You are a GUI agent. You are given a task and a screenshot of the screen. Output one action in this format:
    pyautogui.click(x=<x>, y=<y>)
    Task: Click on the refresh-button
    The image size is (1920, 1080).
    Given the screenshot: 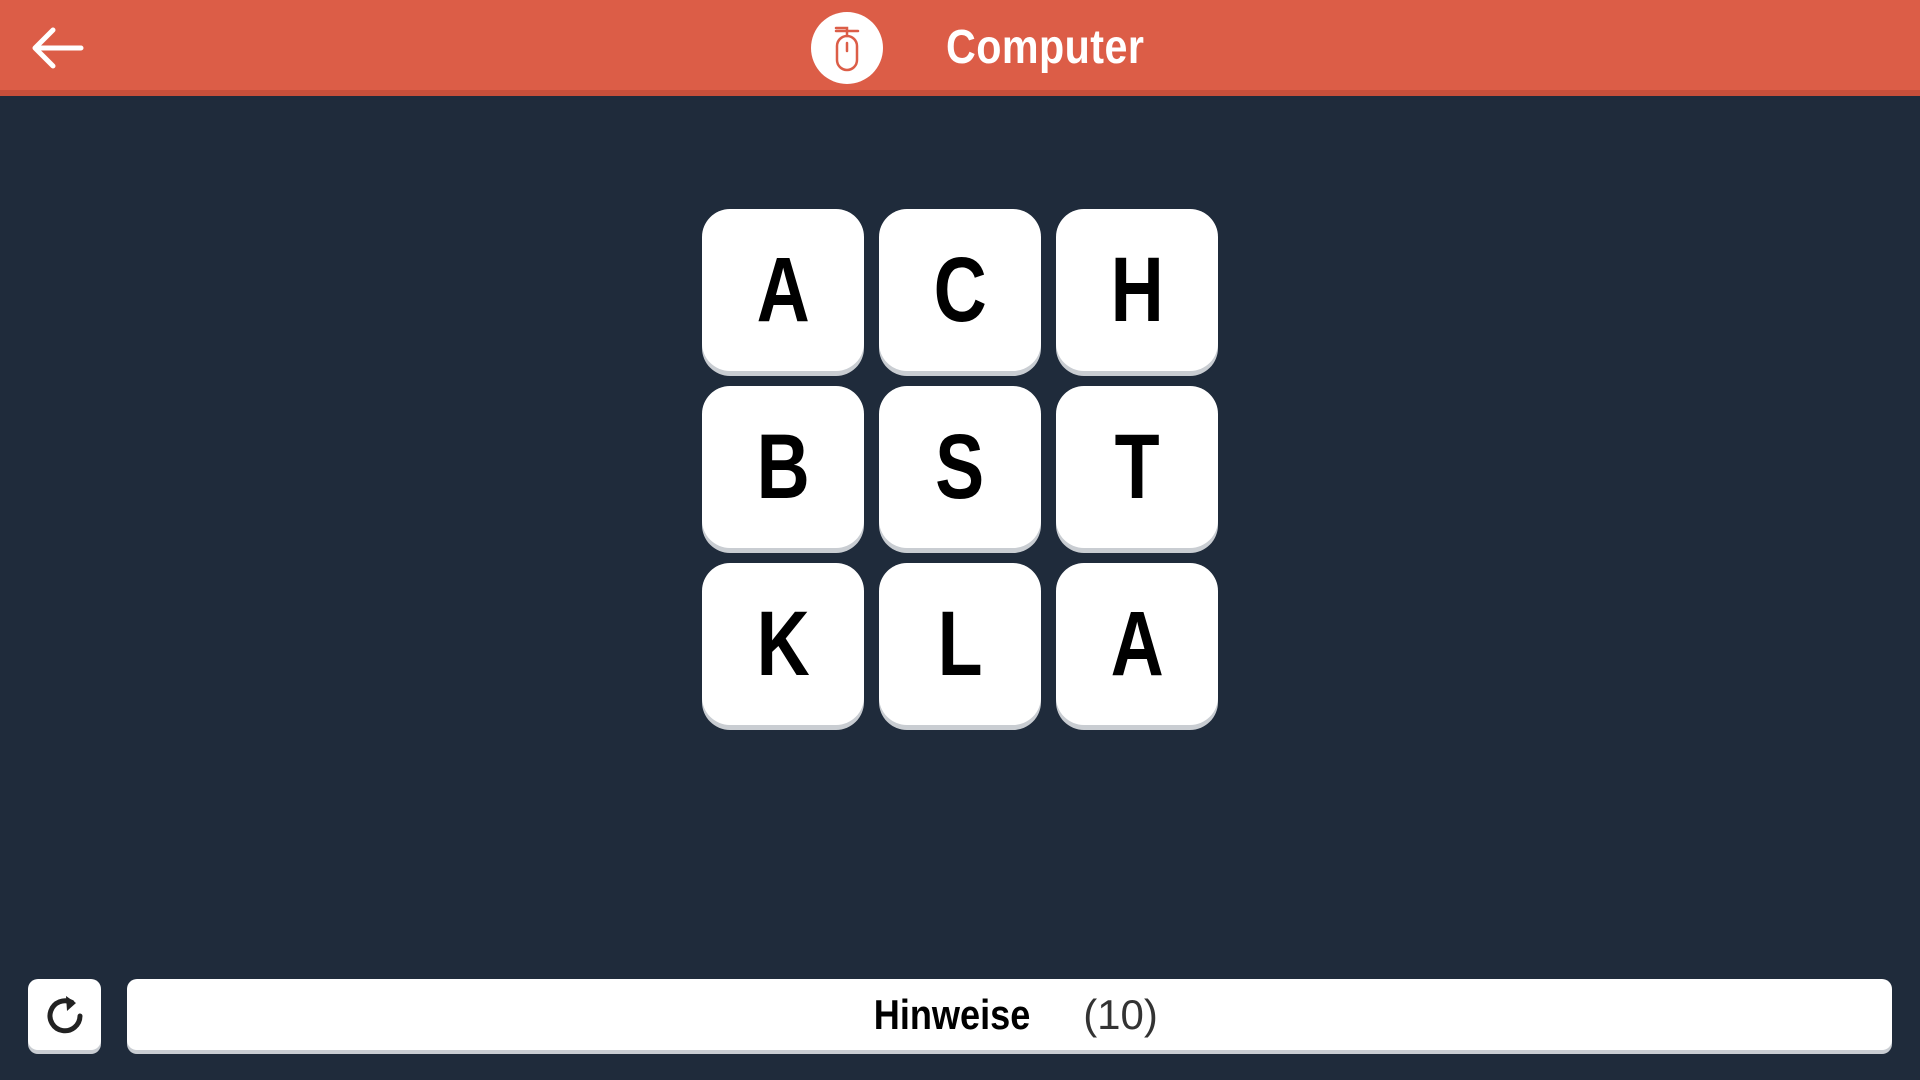 What is the action you would take?
    pyautogui.click(x=64, y=1014)
    